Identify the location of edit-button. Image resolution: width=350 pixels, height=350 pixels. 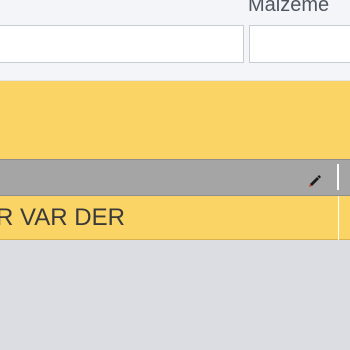
(314, 179).